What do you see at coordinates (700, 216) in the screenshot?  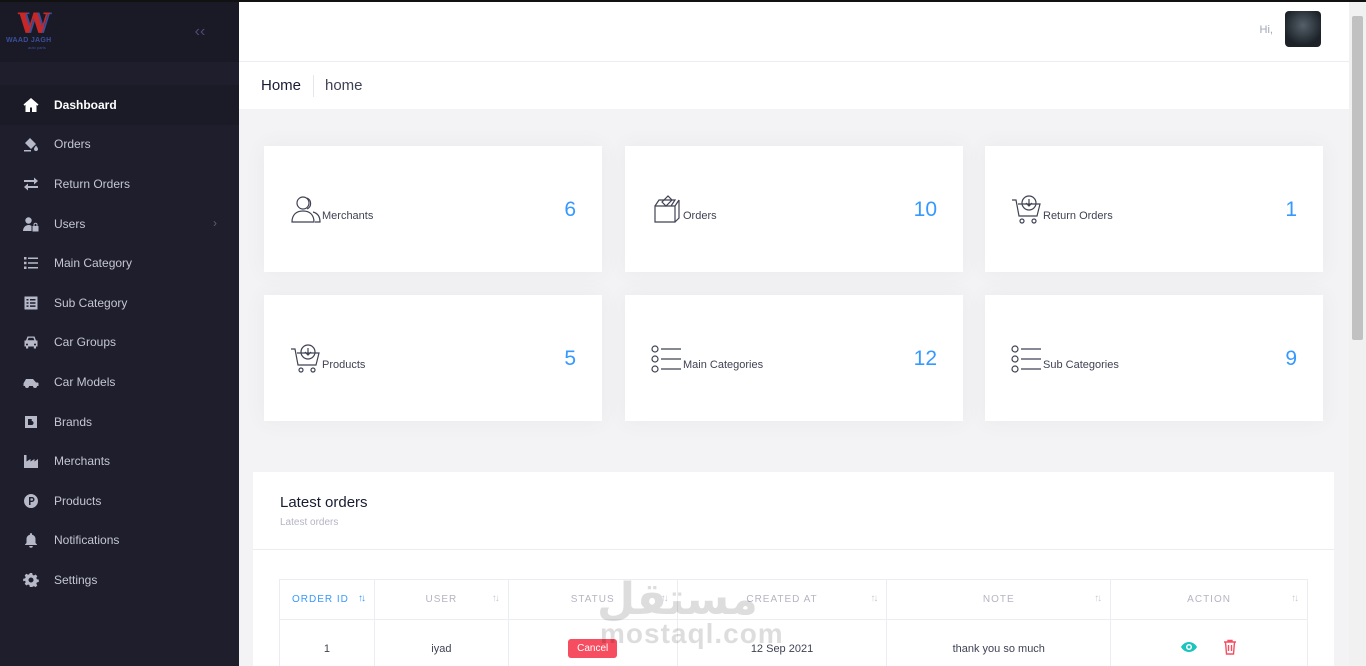 I see `stat-label: Orders` at bounding box center [700, 216].